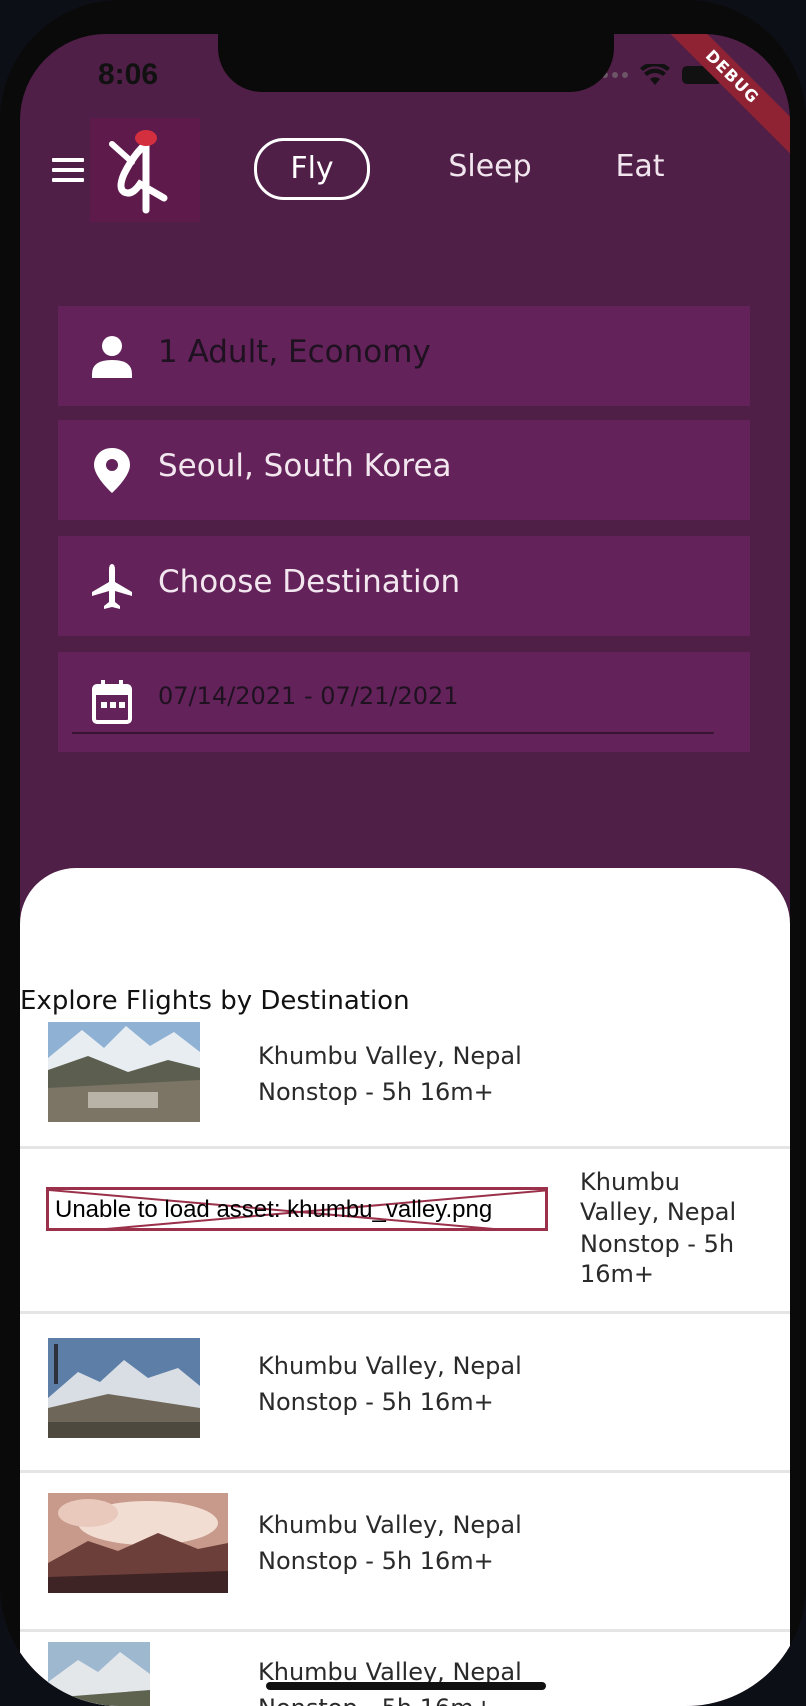 The image size is (806, 1706). I want to click on dates-field: 07/14/2021 - 07/21/2021, so click(404, 702).